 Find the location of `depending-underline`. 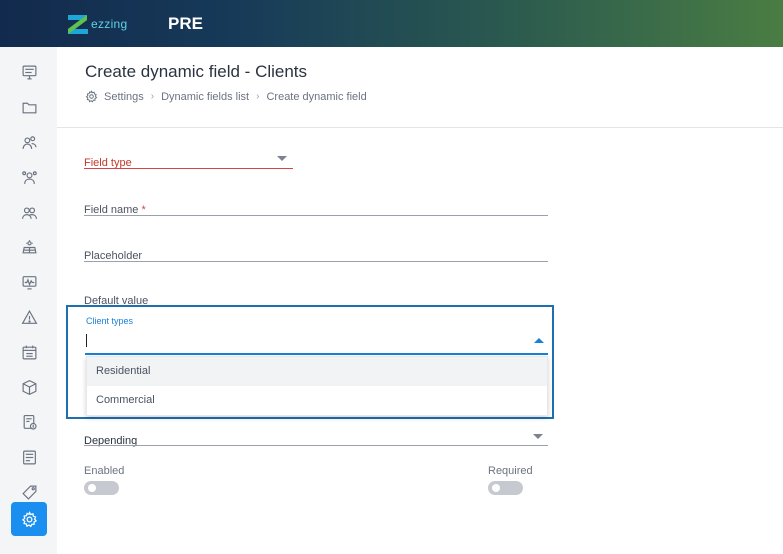

depending-underline is located at coordinates (316, 445).